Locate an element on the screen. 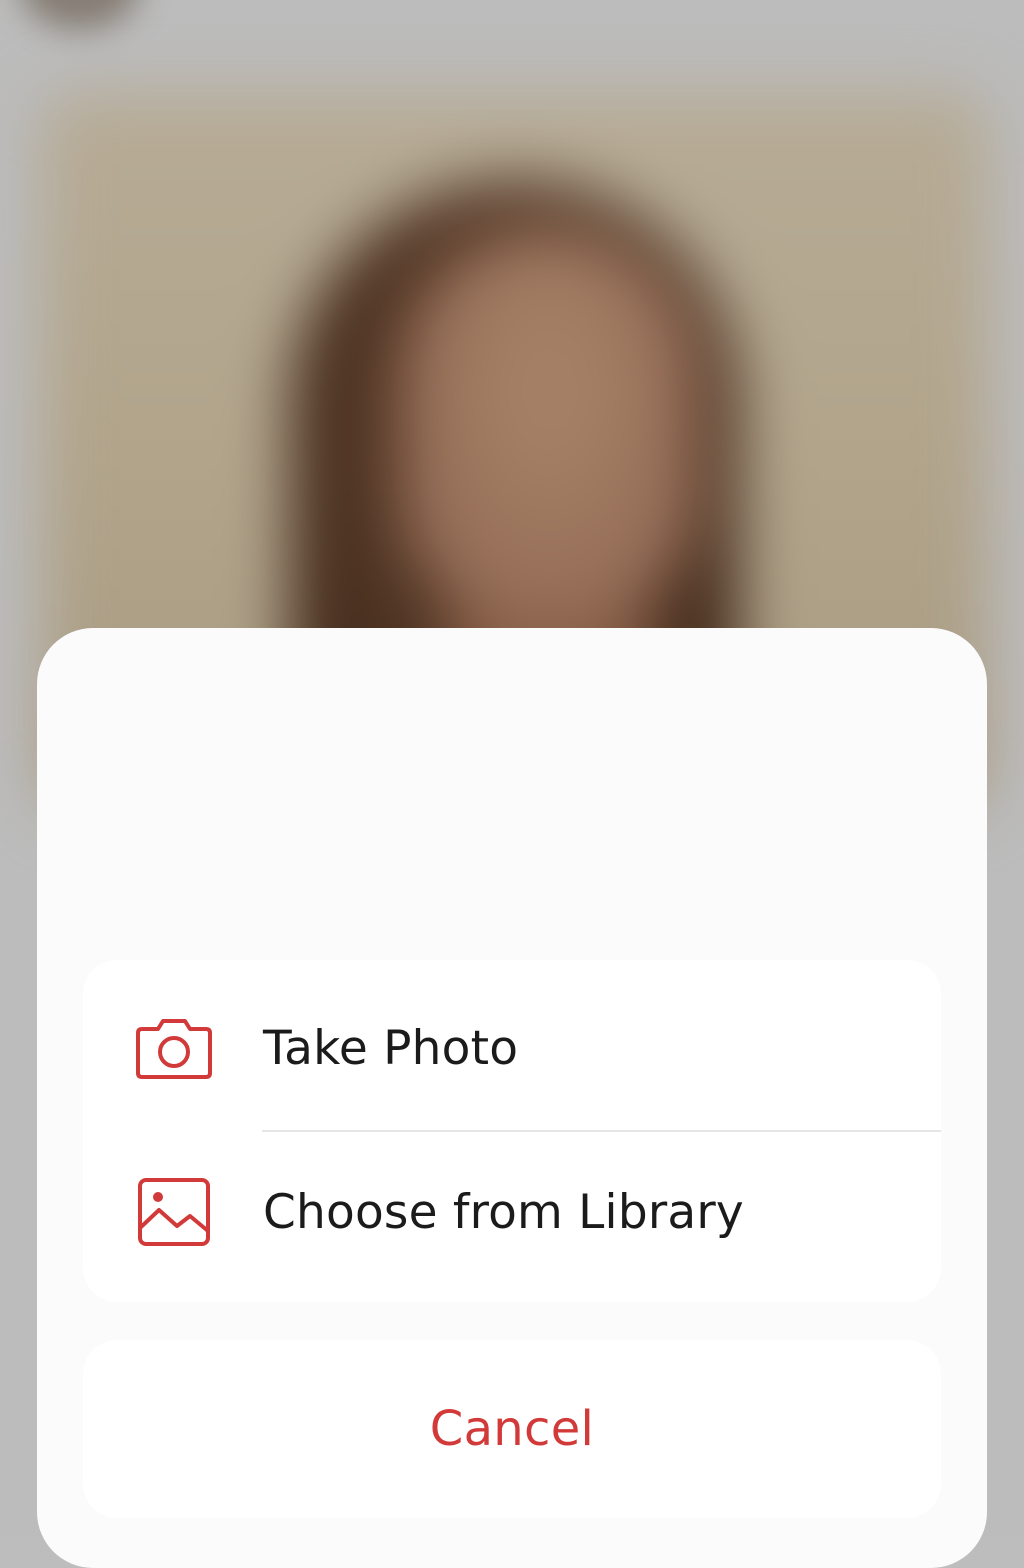 This screenshot has height=1568, width=1024. image-icon is located at coordinates (174, 1212).